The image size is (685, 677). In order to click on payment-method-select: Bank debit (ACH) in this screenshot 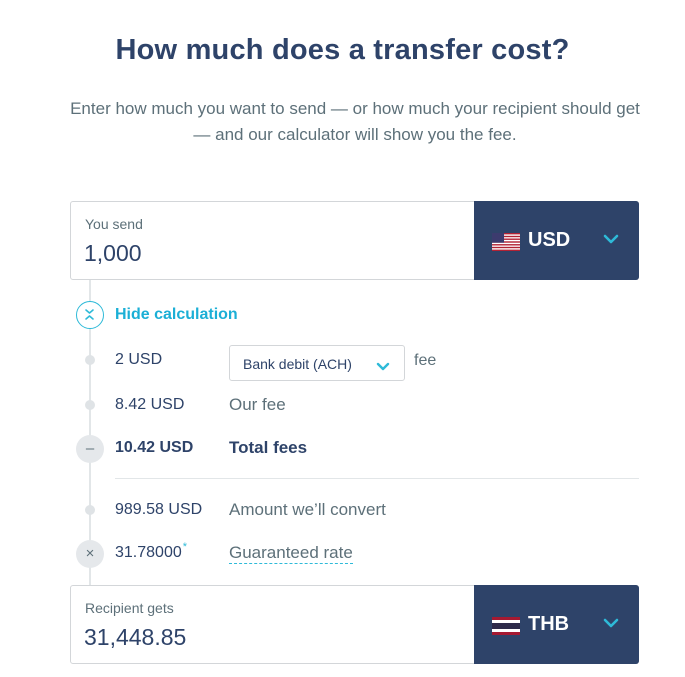, I will do `click(317, 363)`.